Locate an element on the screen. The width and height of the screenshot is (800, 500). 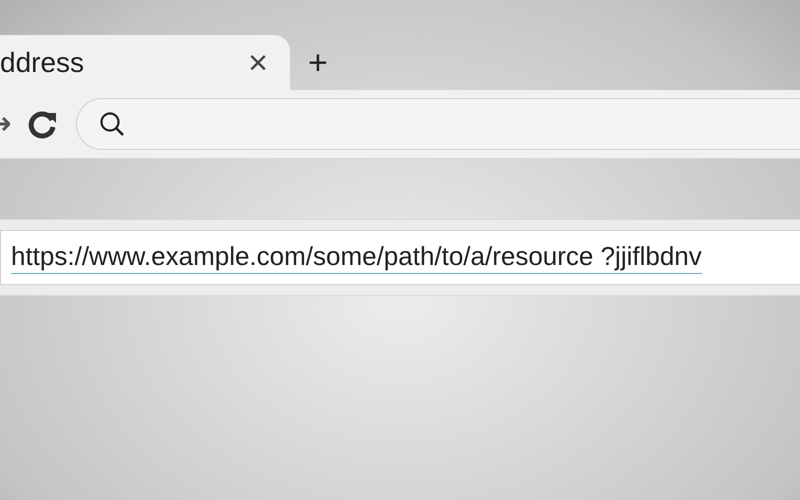
url-text: https://www.example.com/some/path/to/a/resource ?jjiflbdnv is located at coordinates (356, 257).